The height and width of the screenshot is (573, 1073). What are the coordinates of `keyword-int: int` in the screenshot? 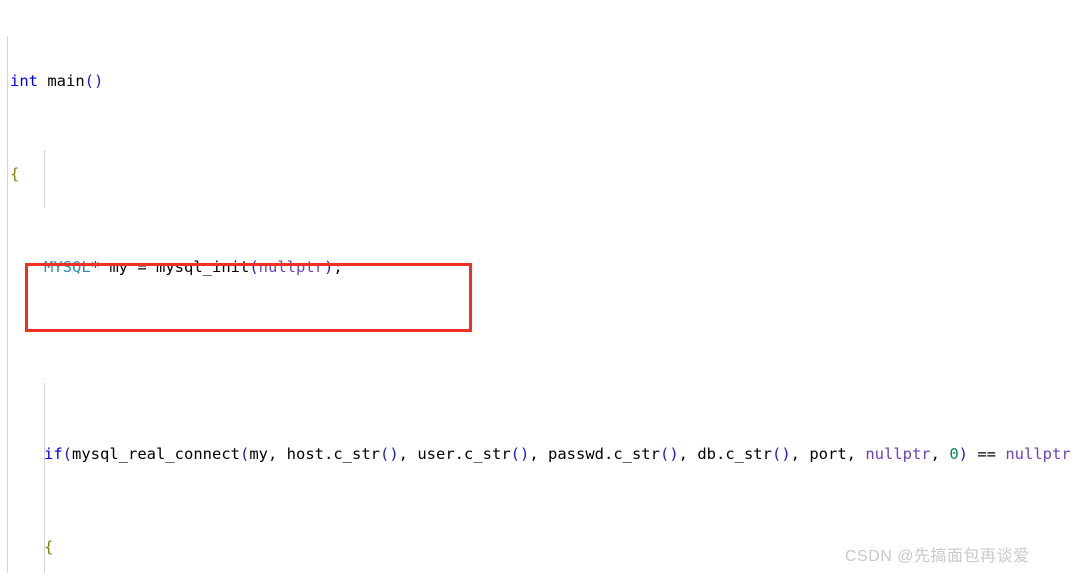 It's located at (24, 80).